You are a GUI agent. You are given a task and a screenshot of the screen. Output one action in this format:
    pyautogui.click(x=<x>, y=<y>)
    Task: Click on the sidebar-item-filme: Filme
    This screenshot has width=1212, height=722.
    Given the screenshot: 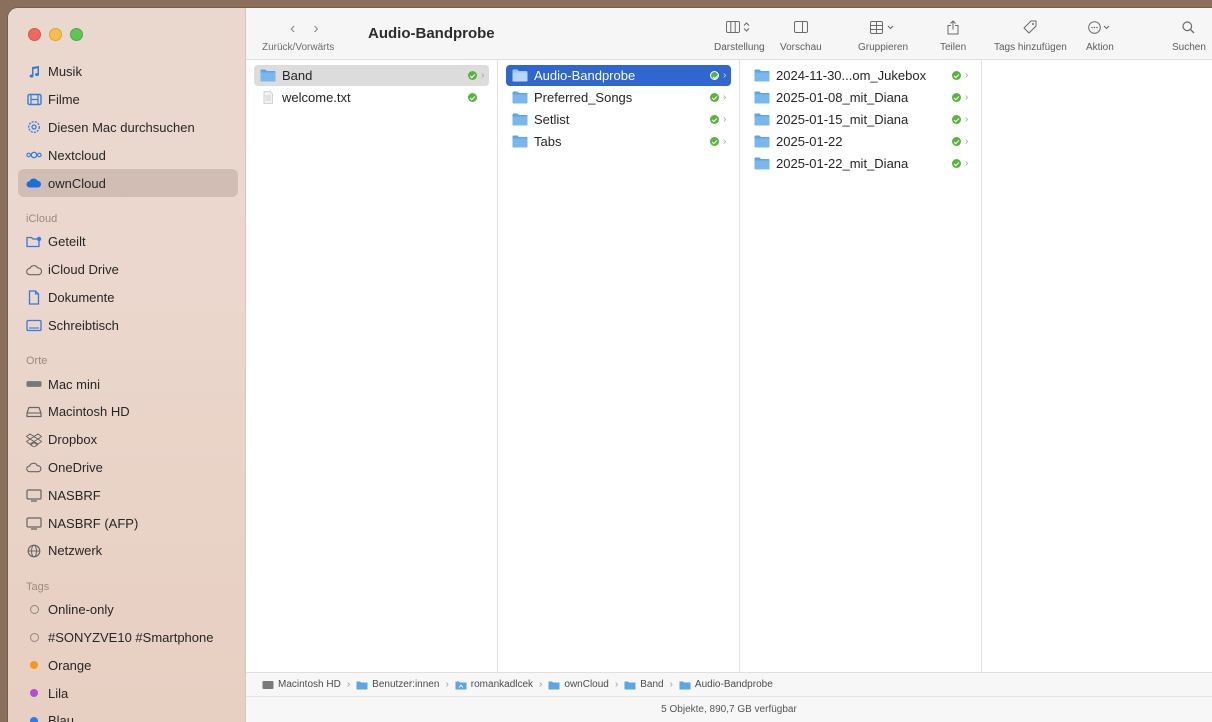 What is the action you would take?
    pyautogui.click(x=127, y=100)
    